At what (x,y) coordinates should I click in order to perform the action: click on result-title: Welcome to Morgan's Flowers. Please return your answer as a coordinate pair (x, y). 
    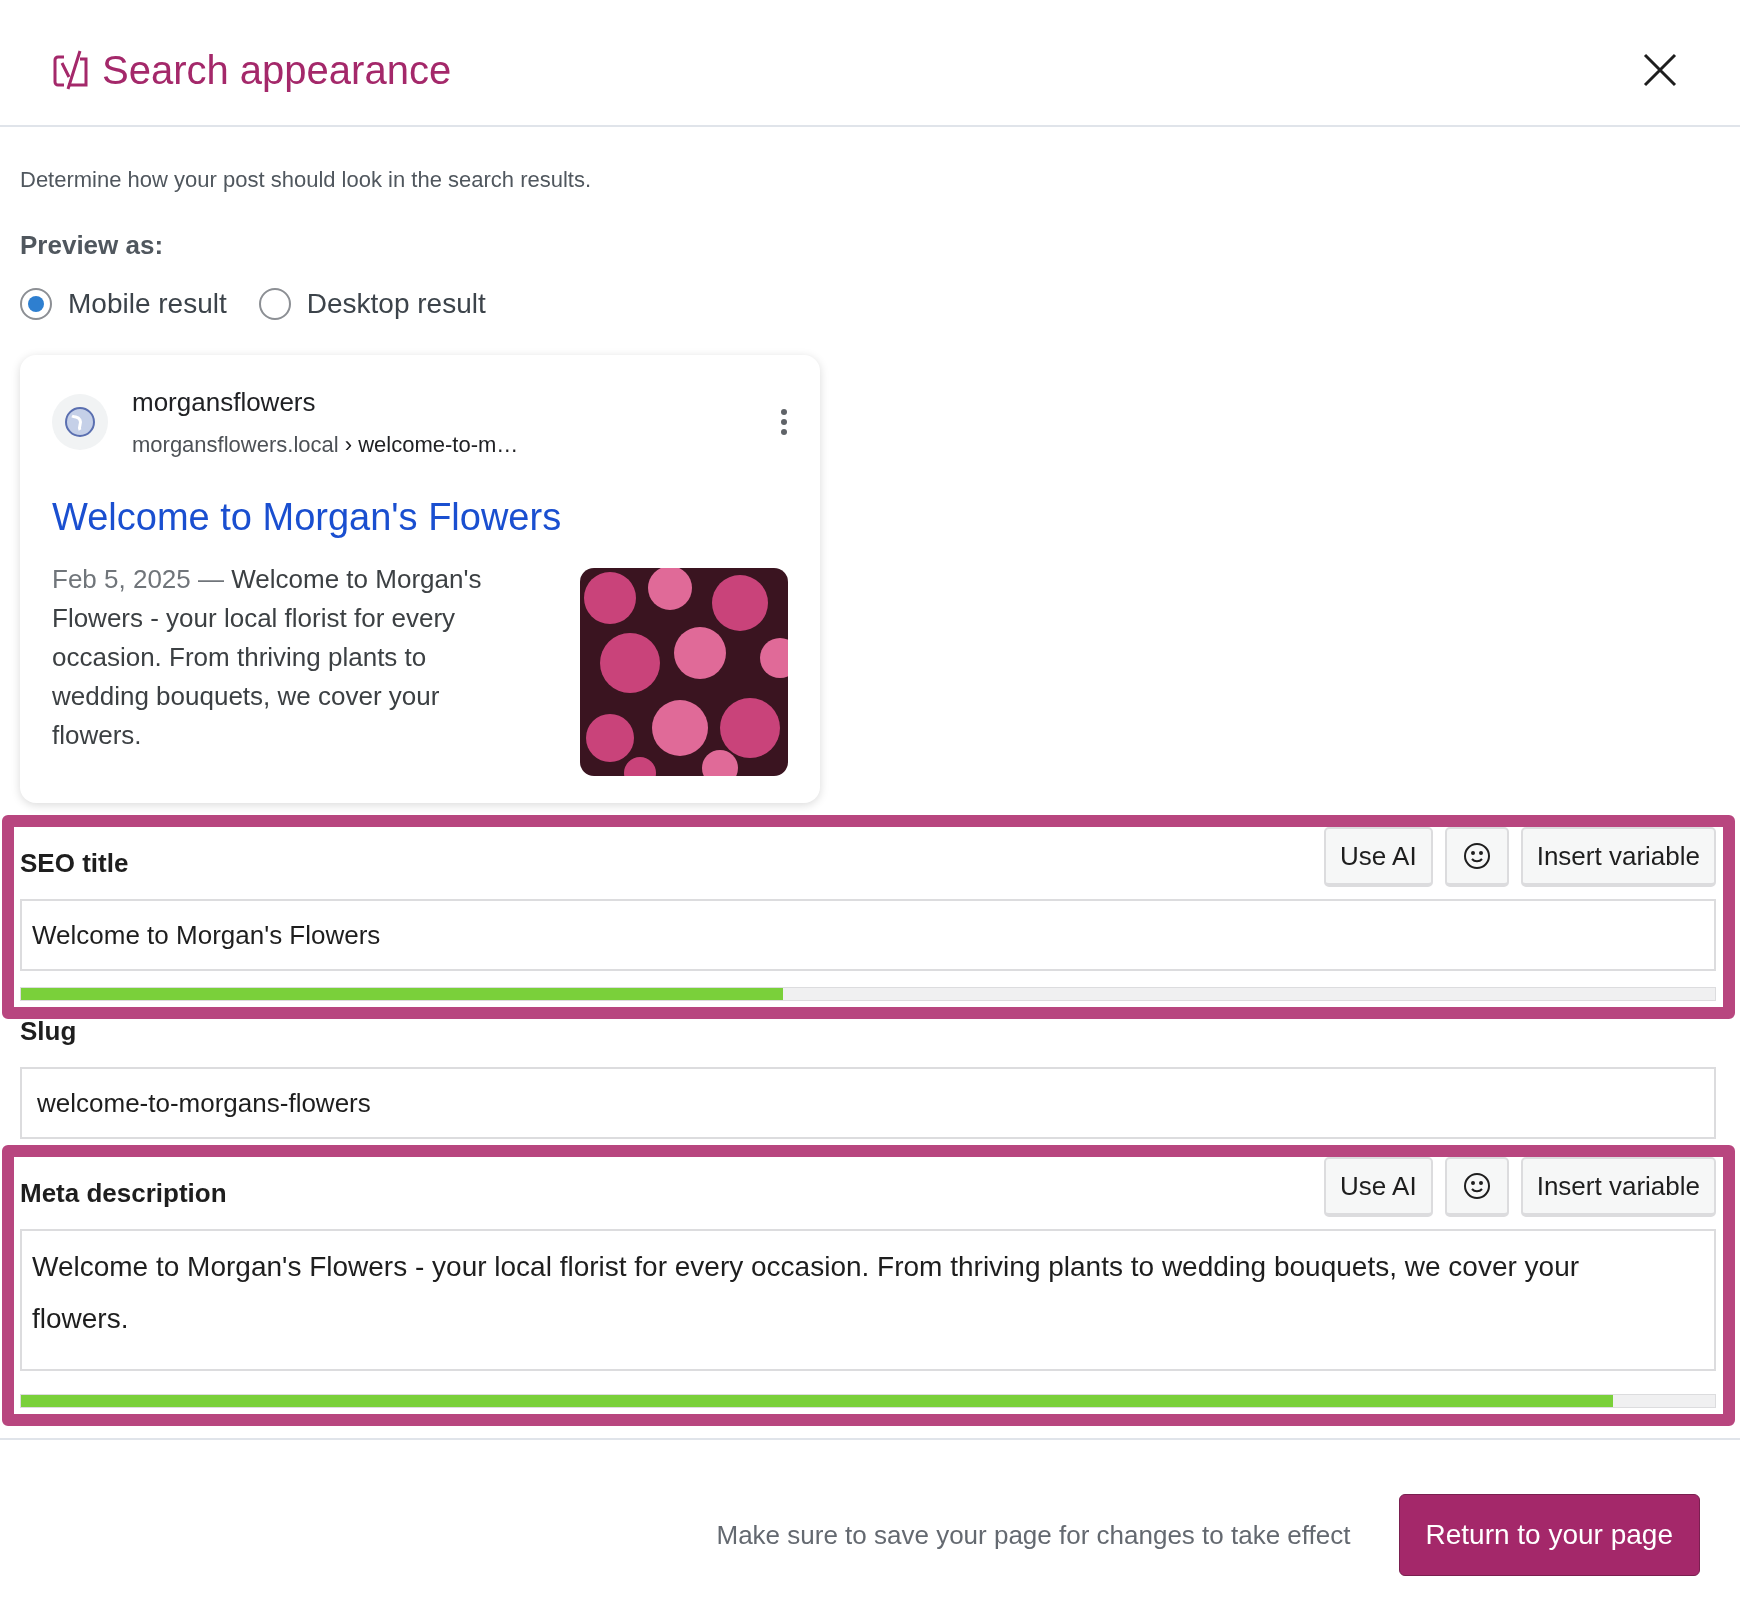
    Looking at the image, I should click on (420, 517).